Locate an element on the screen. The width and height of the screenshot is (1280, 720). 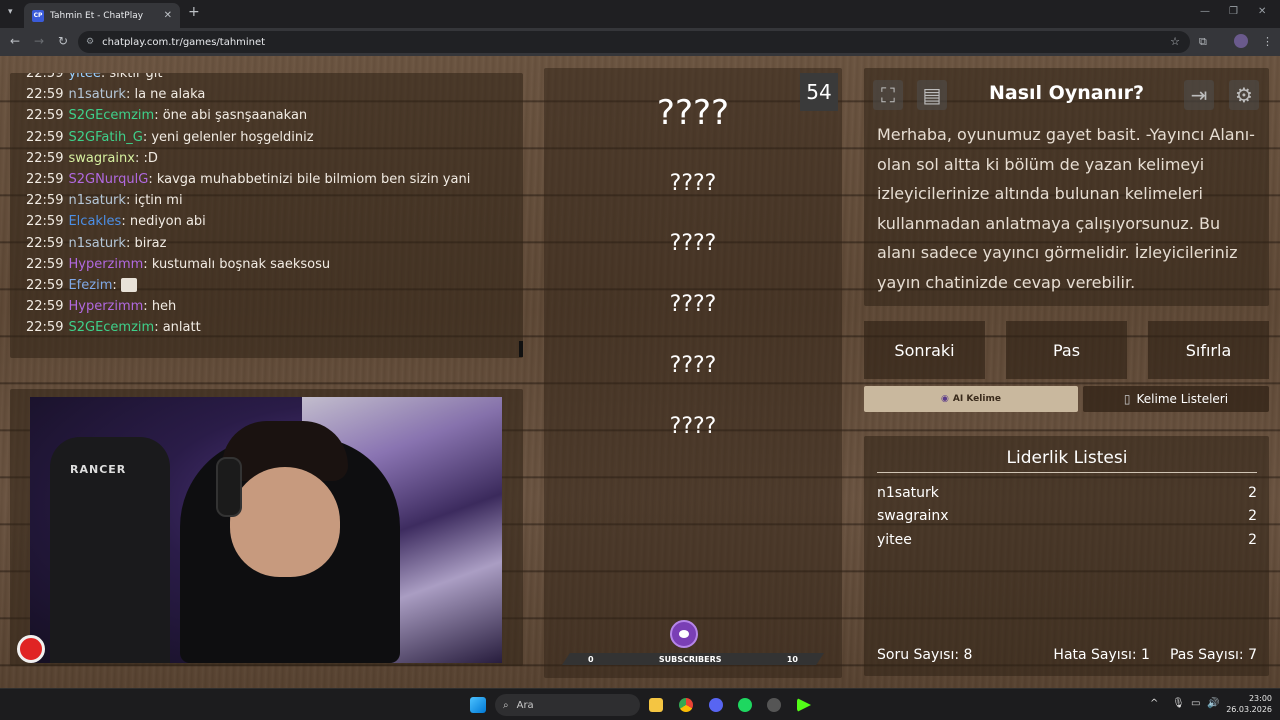
forbidden-word-2: ???? is located at coordinates (693, 243).